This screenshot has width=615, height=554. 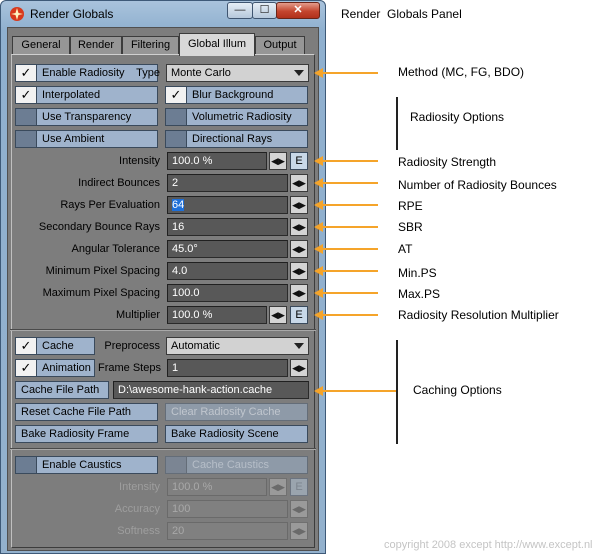 What do you see at coordinates (298, 10) in the screenshot?
I see `close-button: ✕` at bounding box center [298, 10].